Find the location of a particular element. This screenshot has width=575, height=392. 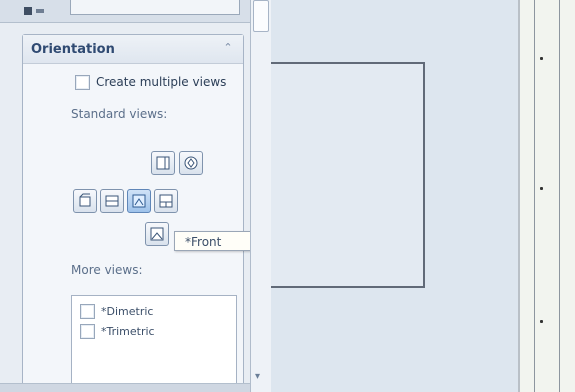

view-front-button is located at coordinates (139, 201).